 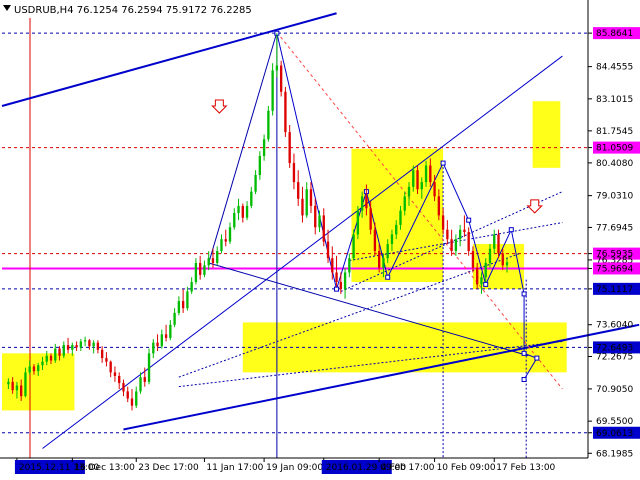 I want to click on y-tick-label: 79.0310, so click(x=614, y=197).